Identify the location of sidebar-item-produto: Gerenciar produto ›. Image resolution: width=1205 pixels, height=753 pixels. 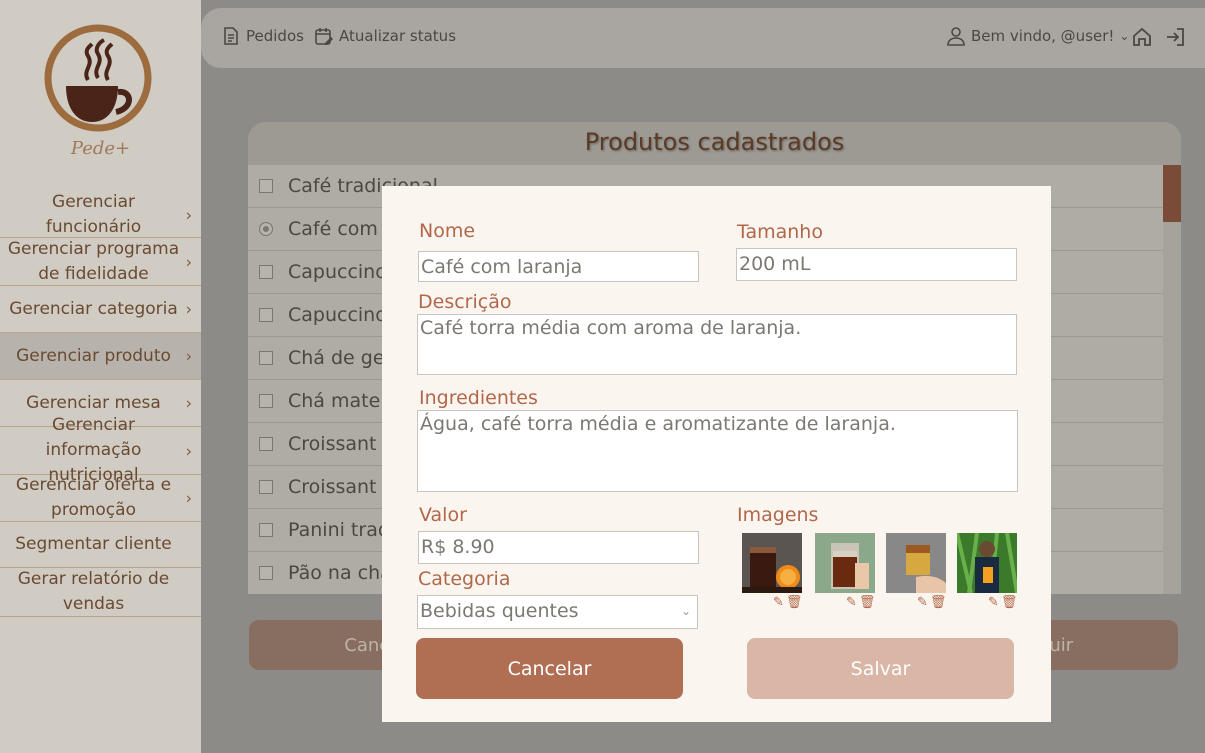
(100, 356).